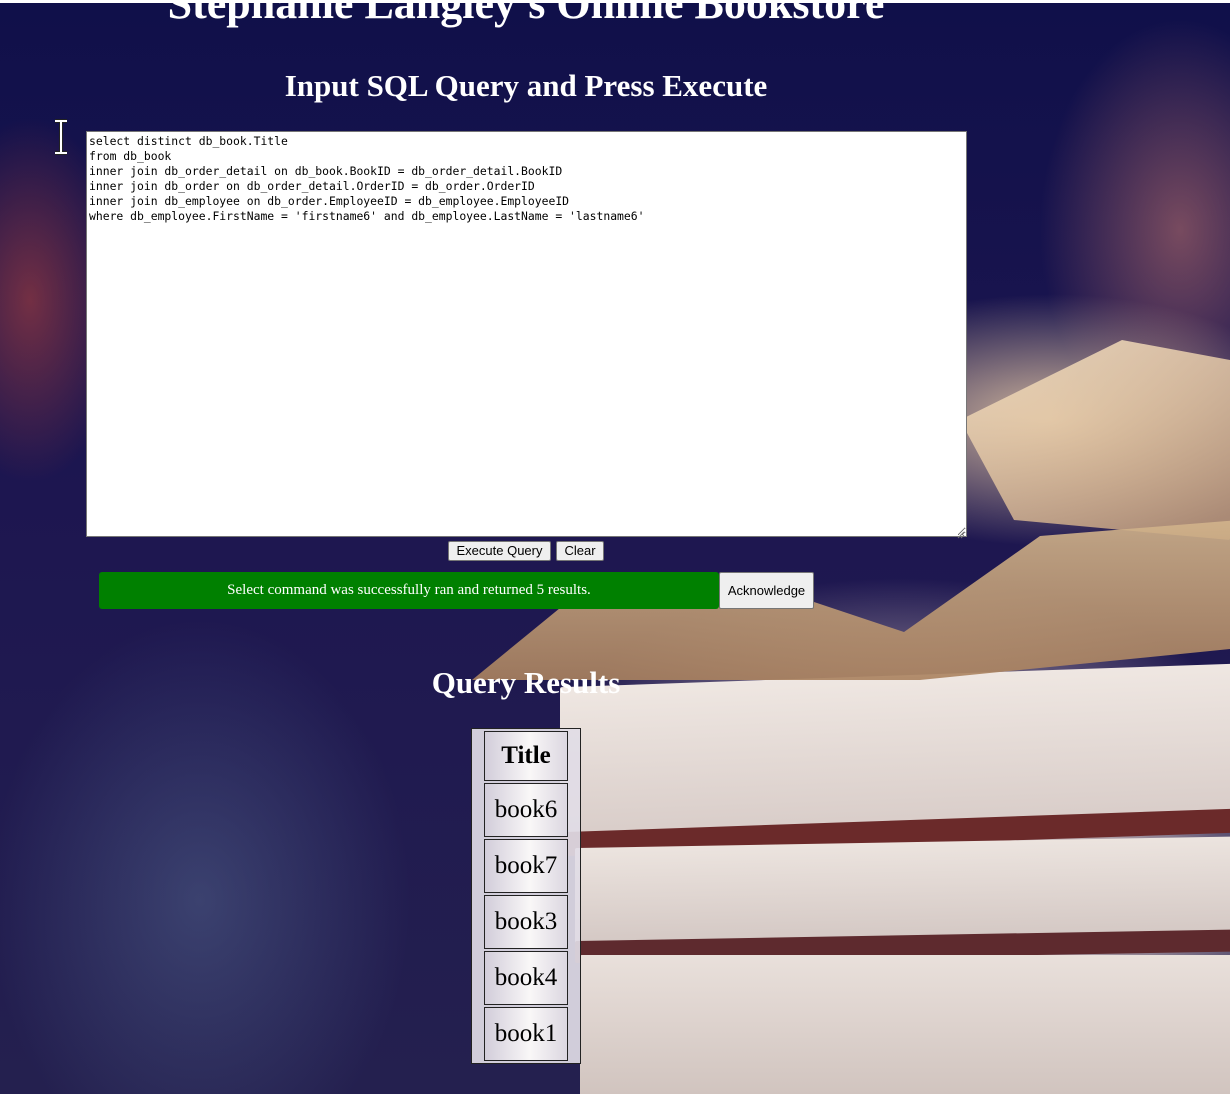 The image size is (1230, 1094). What do you see at coordinates (766, 590) in the screenshot?
I see `acknowledge-button: Acknowledge` at bounding box center [766, 590].